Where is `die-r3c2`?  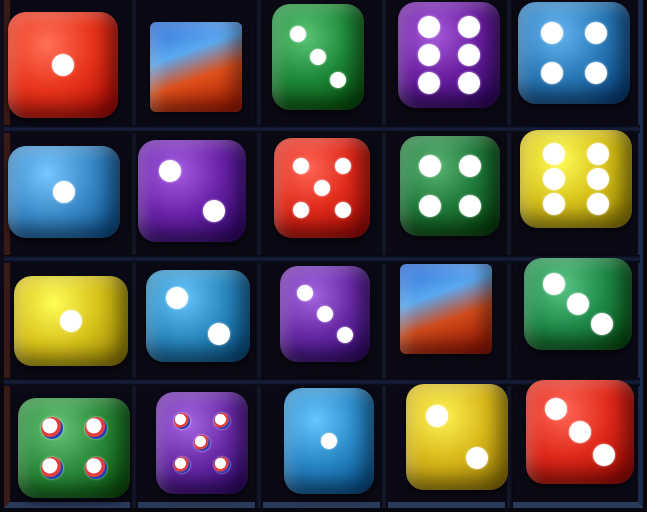 die-r3c2 is located at coordinates (198, 316).